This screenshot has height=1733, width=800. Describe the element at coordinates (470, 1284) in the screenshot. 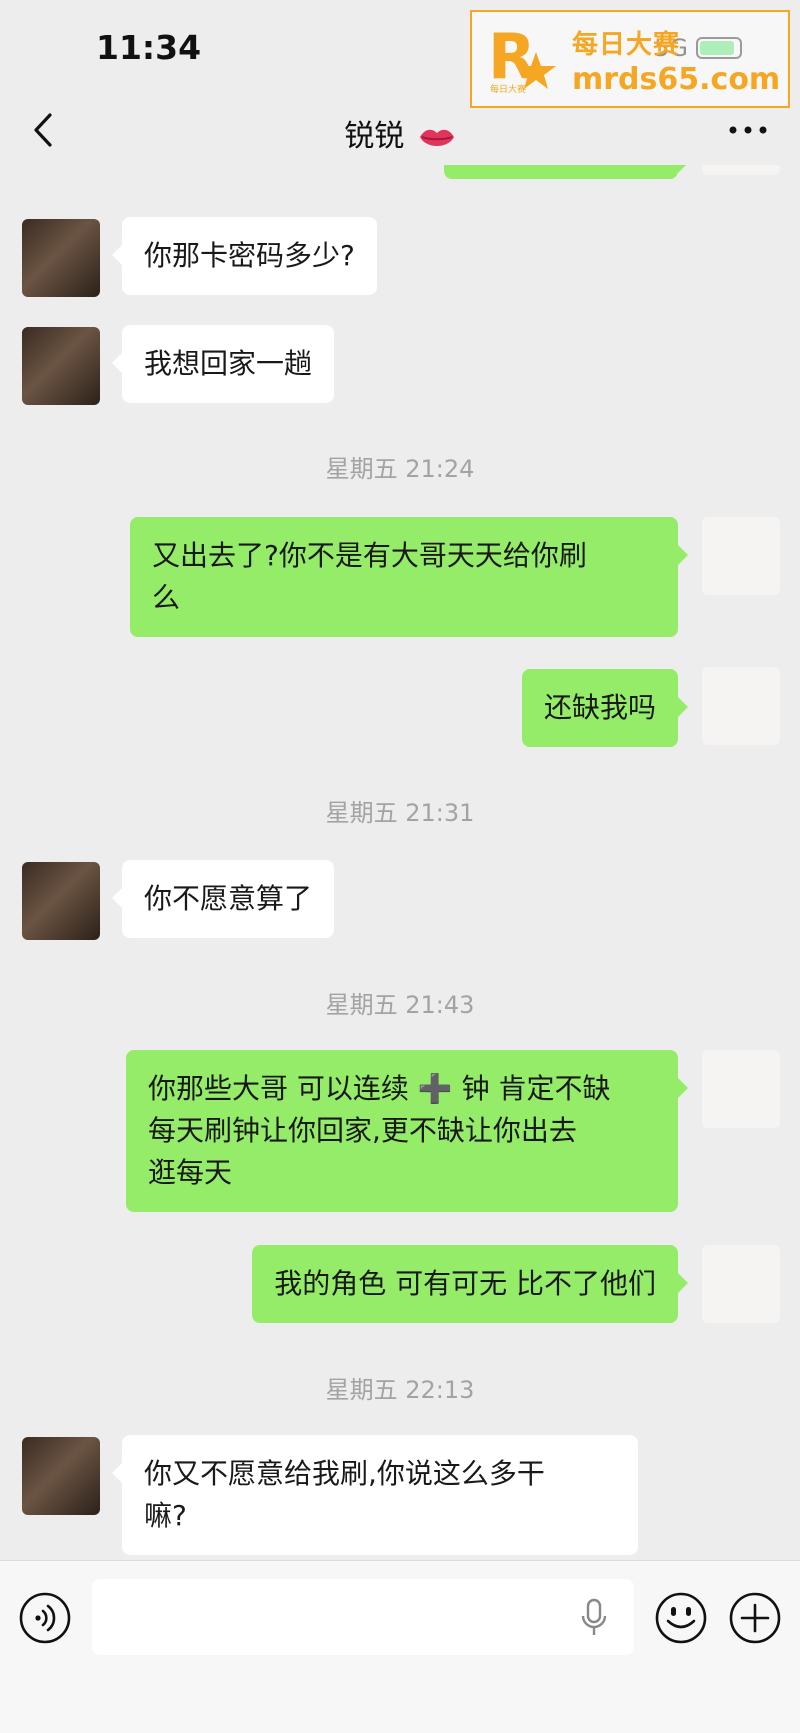

I see `message-bubble: 我的角色 可有可无 比不了他们` at that location.